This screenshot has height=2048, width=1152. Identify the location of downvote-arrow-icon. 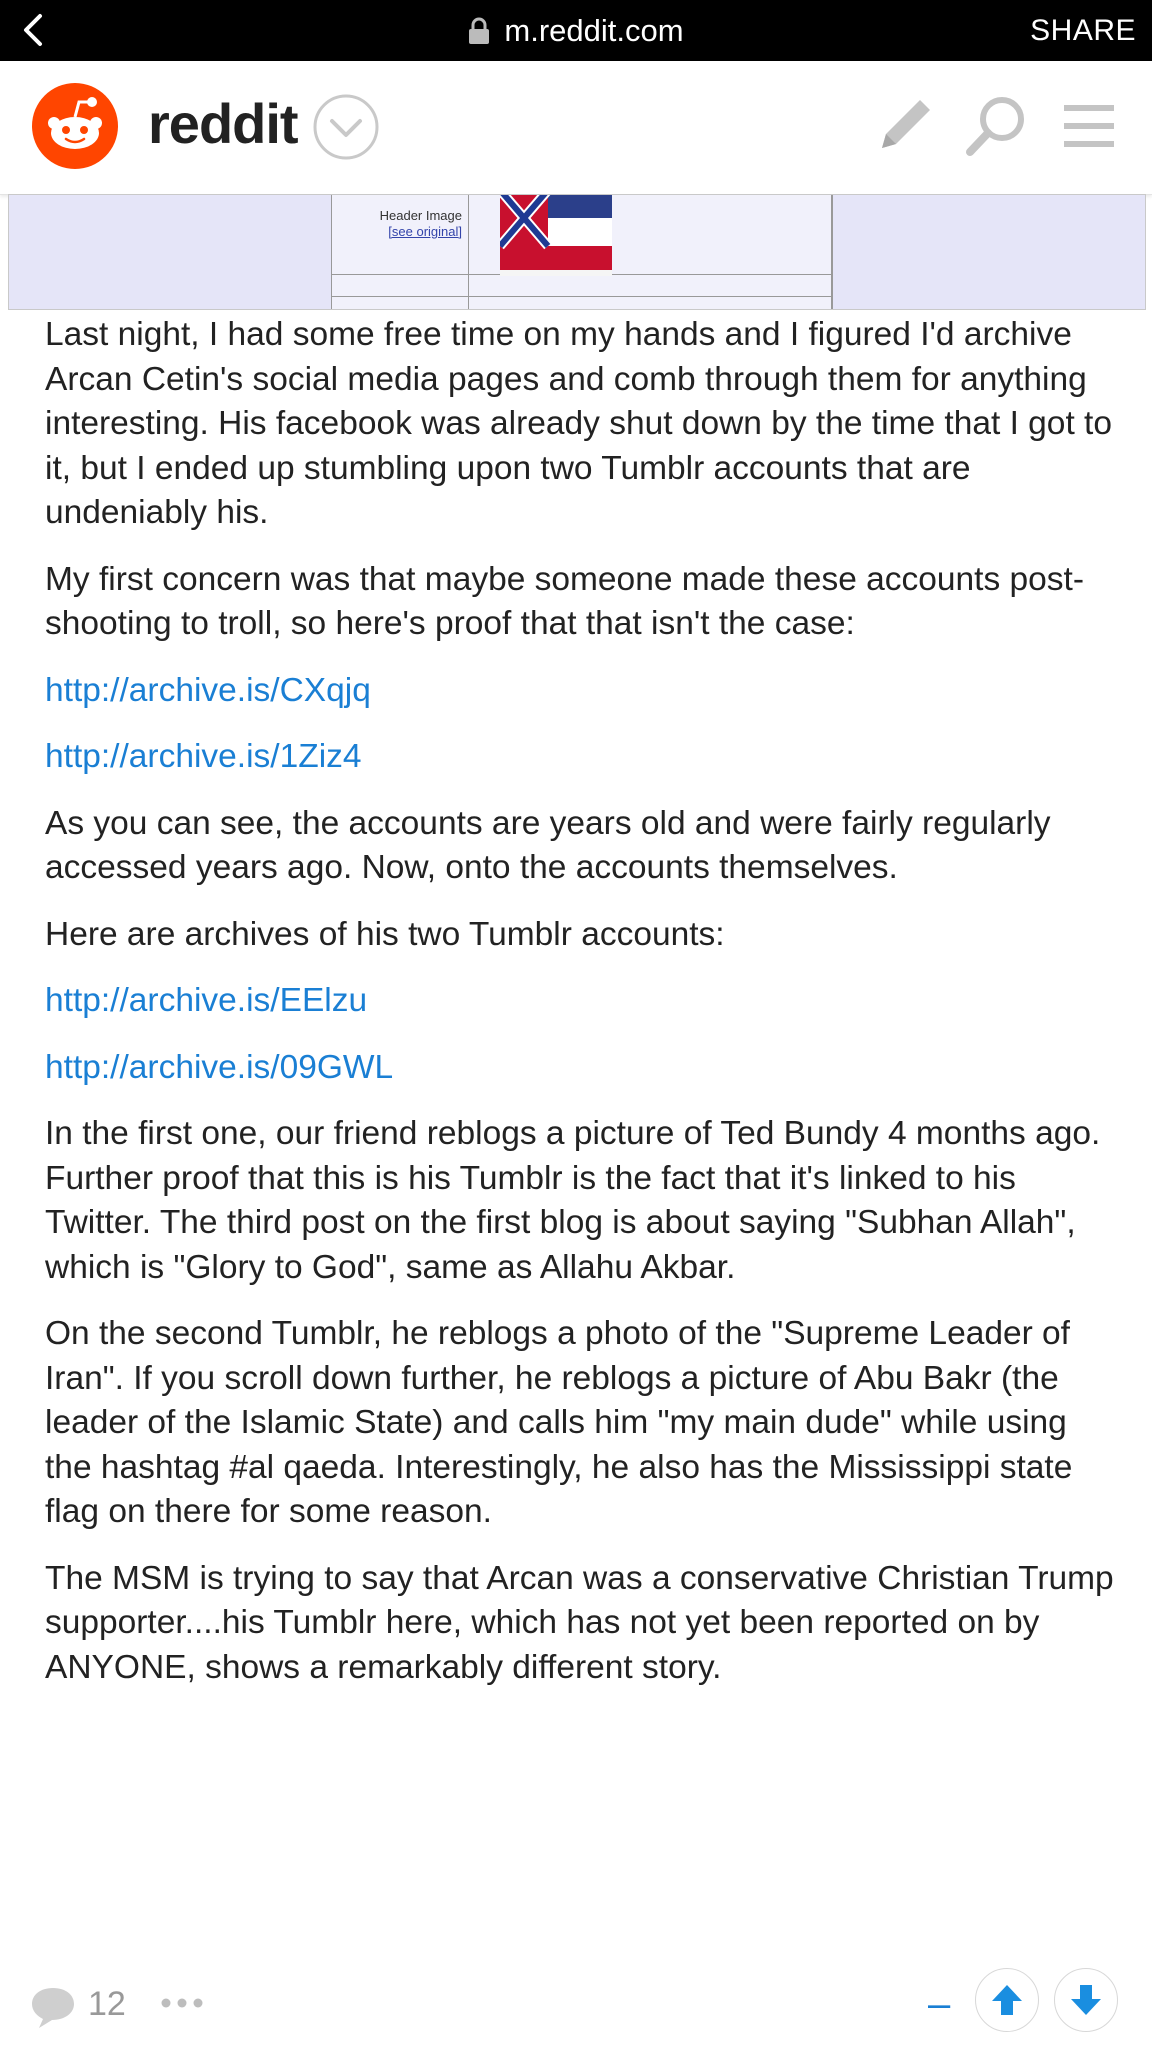
(1086, 2000).